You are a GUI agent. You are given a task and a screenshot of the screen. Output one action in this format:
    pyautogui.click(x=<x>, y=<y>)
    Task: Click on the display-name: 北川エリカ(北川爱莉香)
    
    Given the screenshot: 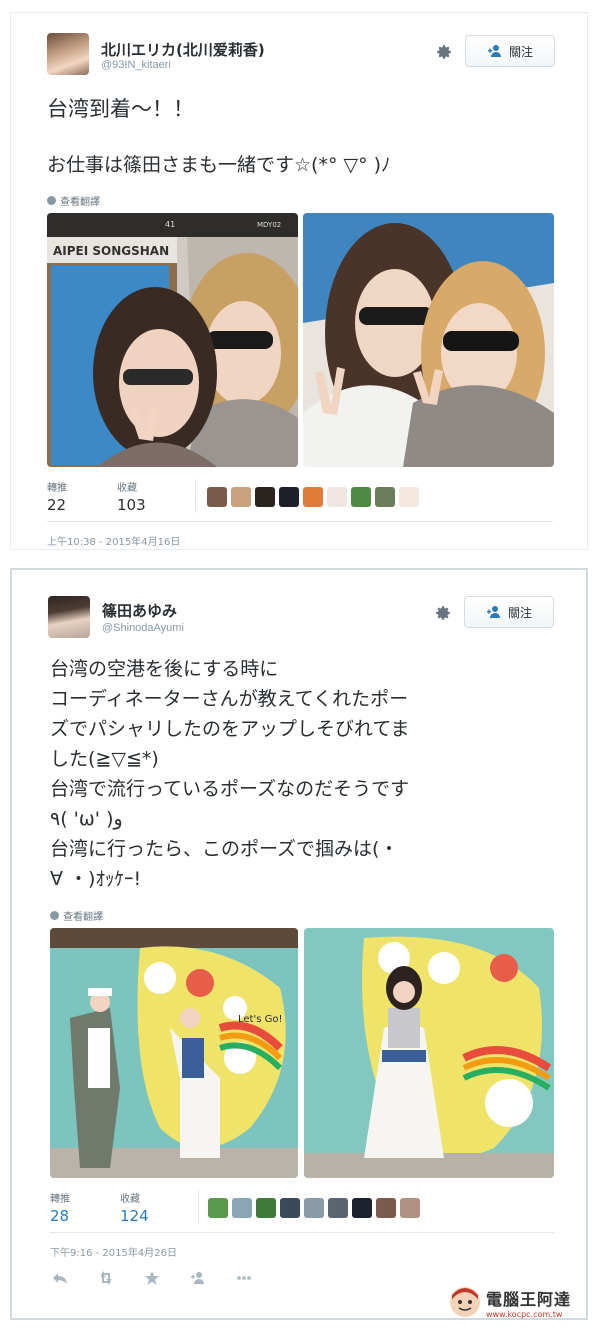 What is the action you would take?
    pyautogui.click(x=183, y=49)
    